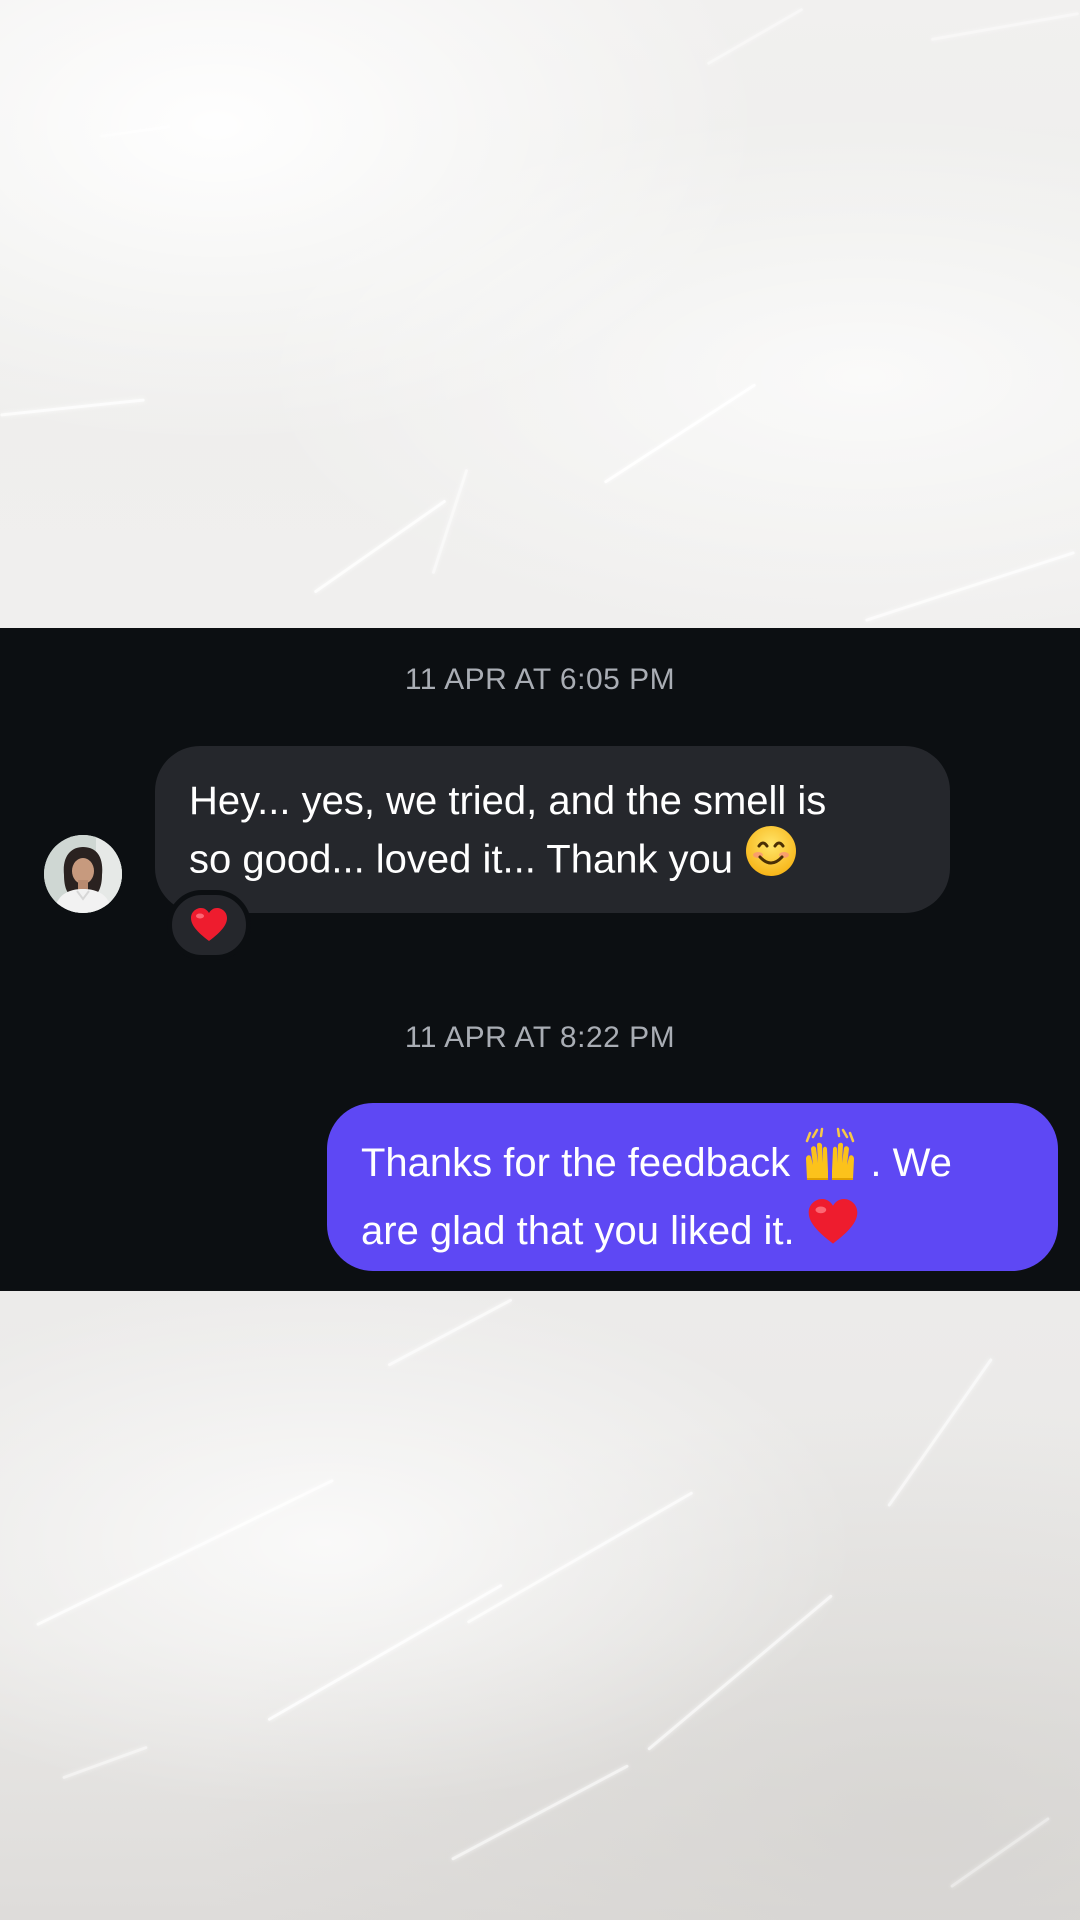 The image size is (1080, 1920). Describe the element at coordinates (508, 801) in the screenshot. I see `message-text-line: Hey... yes, we tried, and the smell is` at that location.